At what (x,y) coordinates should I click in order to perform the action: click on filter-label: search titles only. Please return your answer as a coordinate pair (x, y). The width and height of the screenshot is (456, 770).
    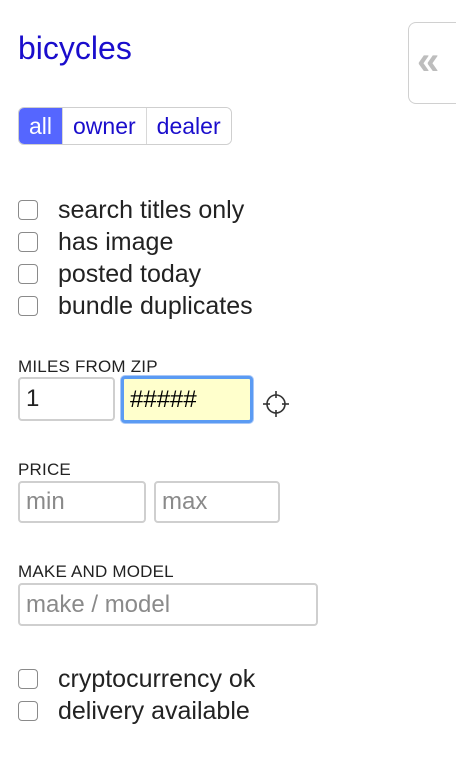
    Looking at the image, I should click on (151, 209).